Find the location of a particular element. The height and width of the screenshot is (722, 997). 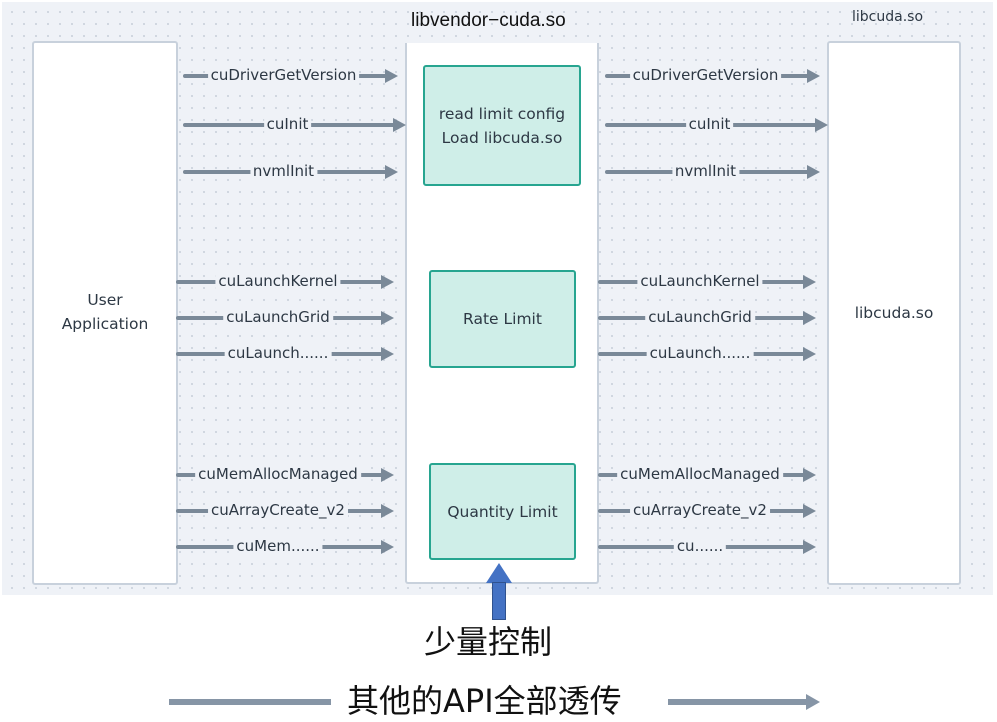

right-edge: cuInit is located at coordinates (716, 124).